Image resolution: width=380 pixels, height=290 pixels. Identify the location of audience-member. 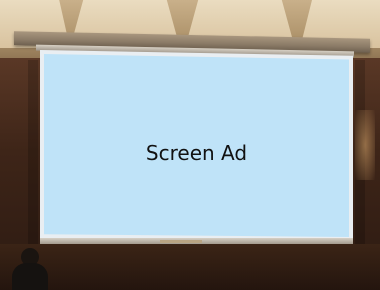
(30, 269).